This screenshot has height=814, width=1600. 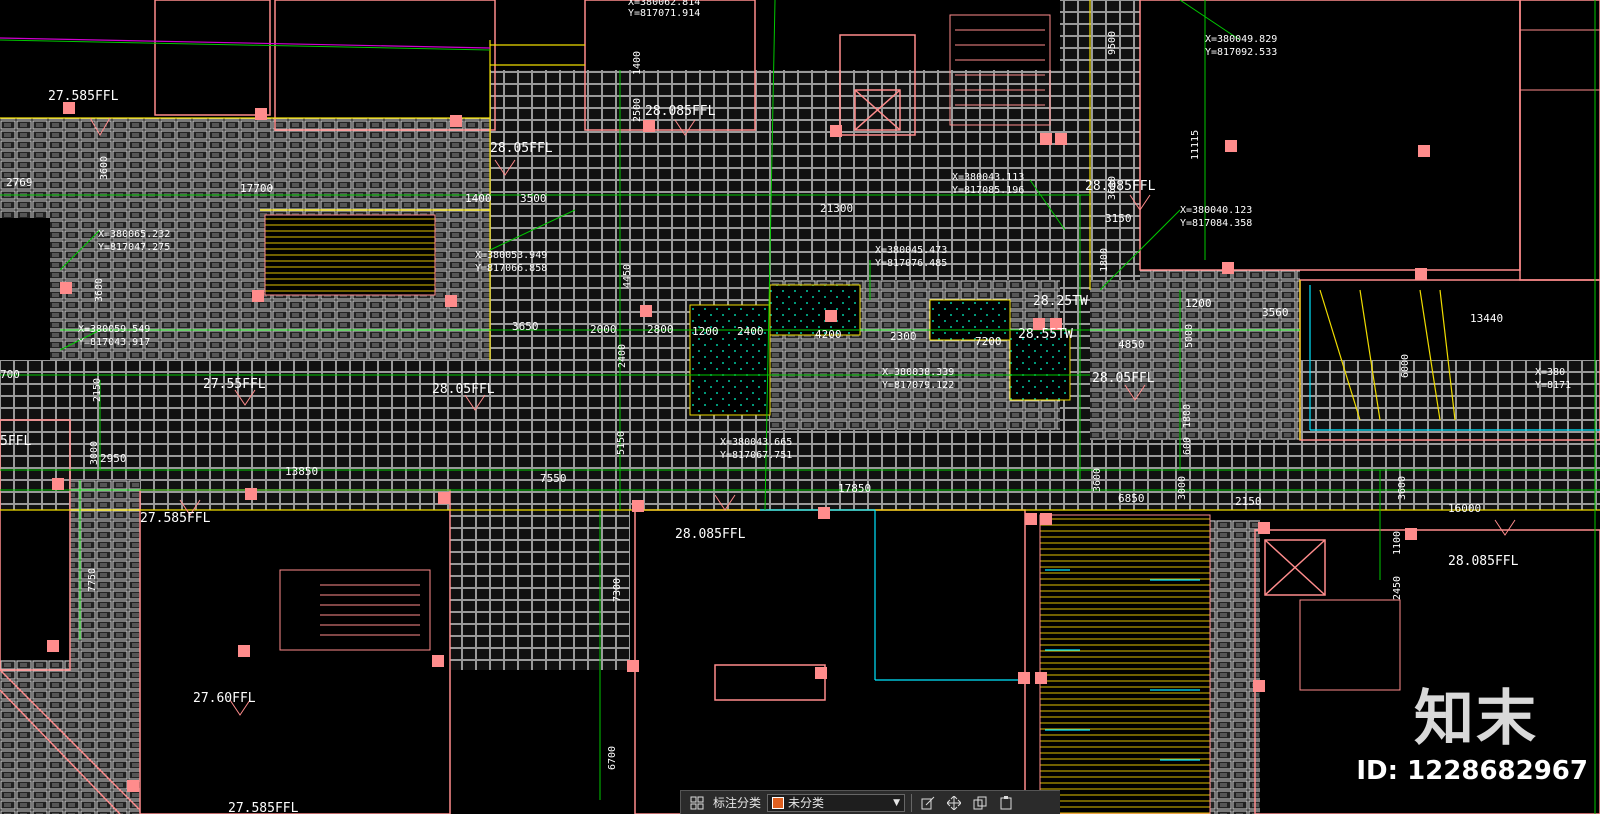 What do you see at coordinates (770, 682) in the screenshot?
I see `kiosk-lower-center` at bounding box center [770, 682].